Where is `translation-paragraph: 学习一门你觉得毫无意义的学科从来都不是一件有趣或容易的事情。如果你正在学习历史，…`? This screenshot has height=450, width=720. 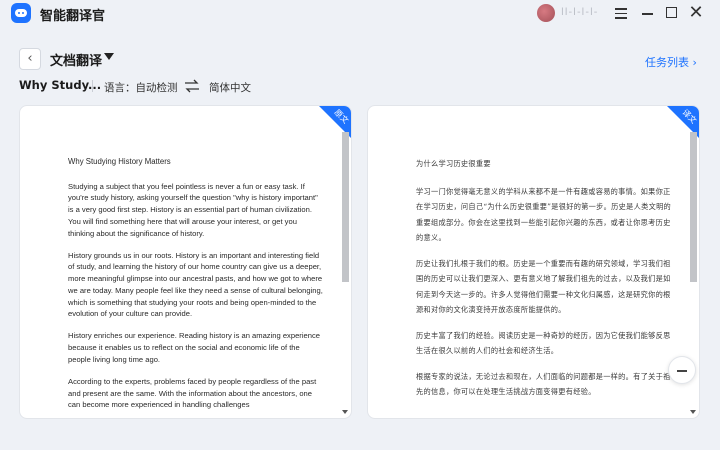 translation-paragraph: 学习一门你觉得毫无意义的学科从来都不是一件有趣或容易的事情。如果你正在学习历史，… is located at coordinates (544, 214).